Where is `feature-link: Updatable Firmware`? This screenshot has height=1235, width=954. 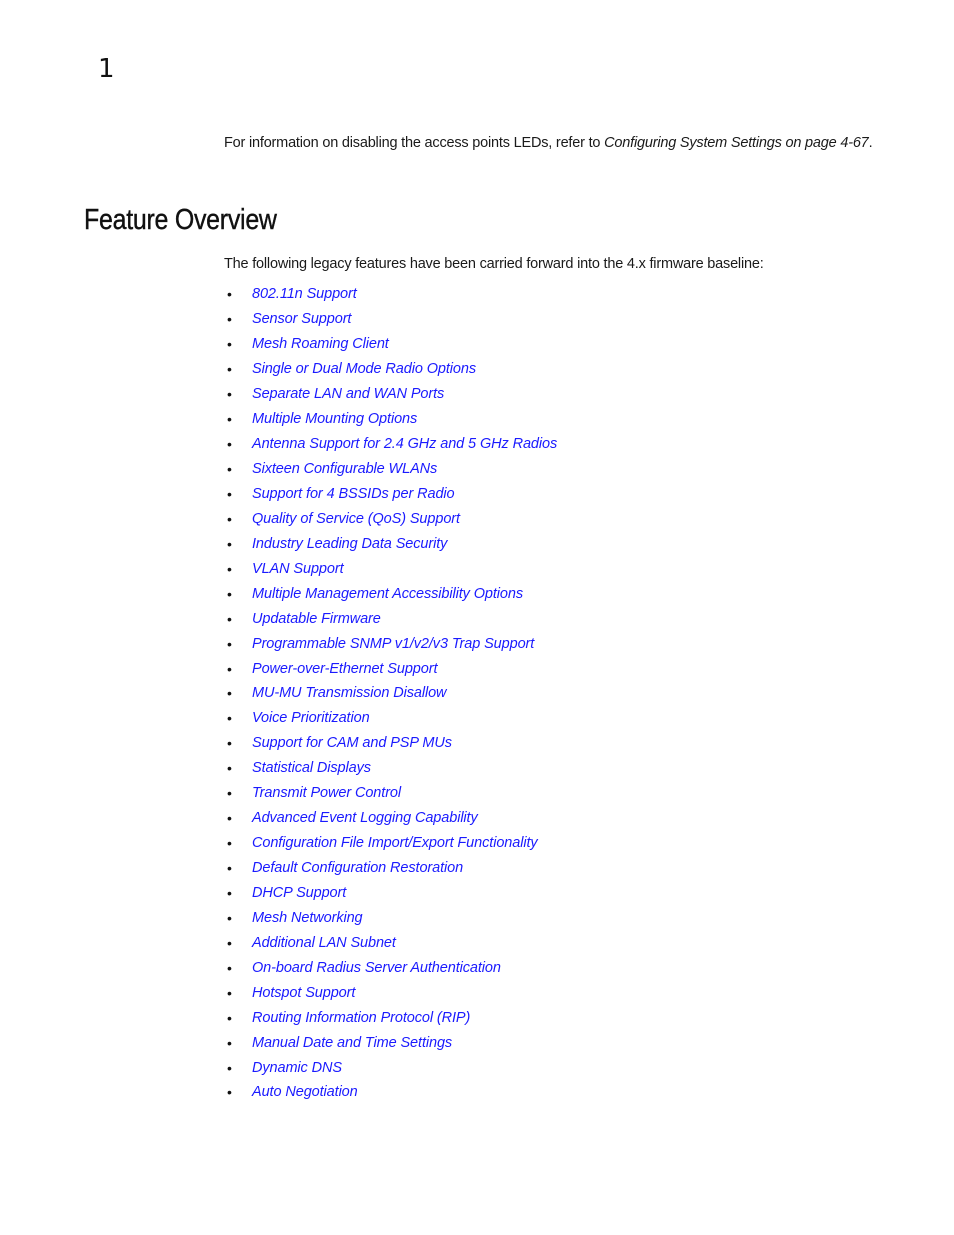 feature-link: Updatable Firmware is located at coordinates (316, 619).